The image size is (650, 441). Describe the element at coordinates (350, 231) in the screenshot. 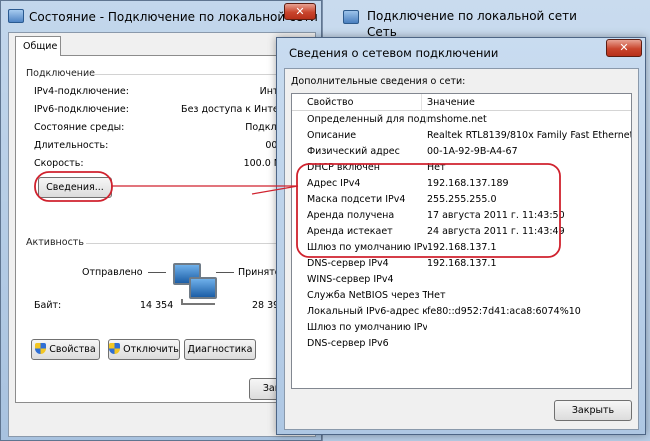

I see `property-cell: Аренда истекает` at that location.